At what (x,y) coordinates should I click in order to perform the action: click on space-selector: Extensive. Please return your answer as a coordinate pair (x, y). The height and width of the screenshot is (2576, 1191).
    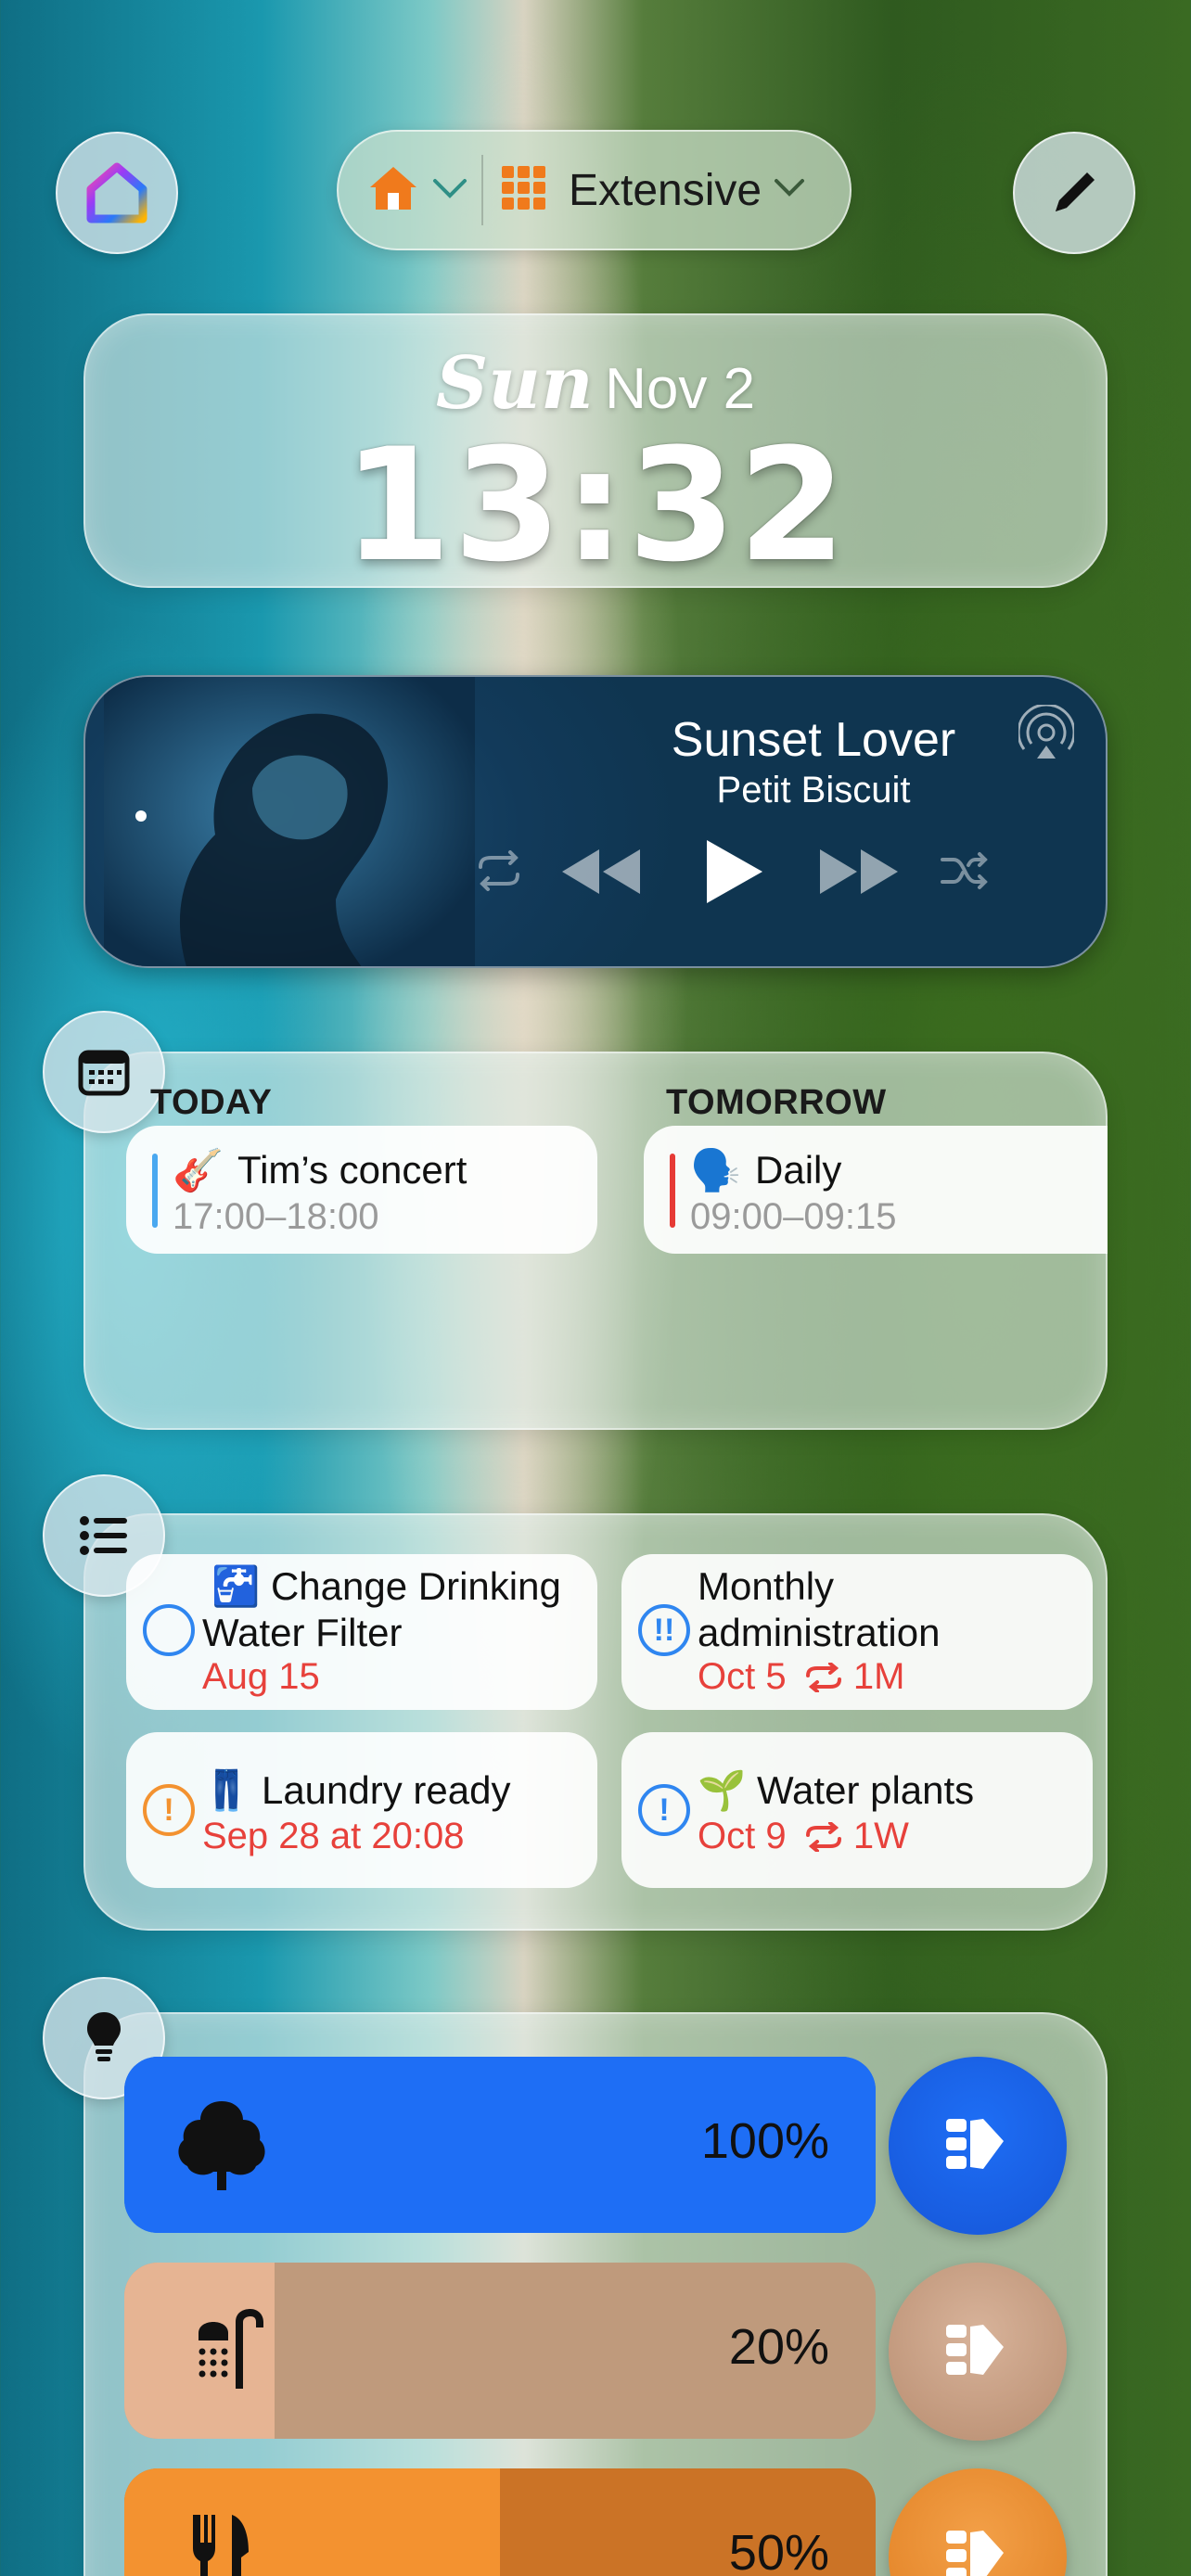
    Looking at the image, I should click on (594, 190).